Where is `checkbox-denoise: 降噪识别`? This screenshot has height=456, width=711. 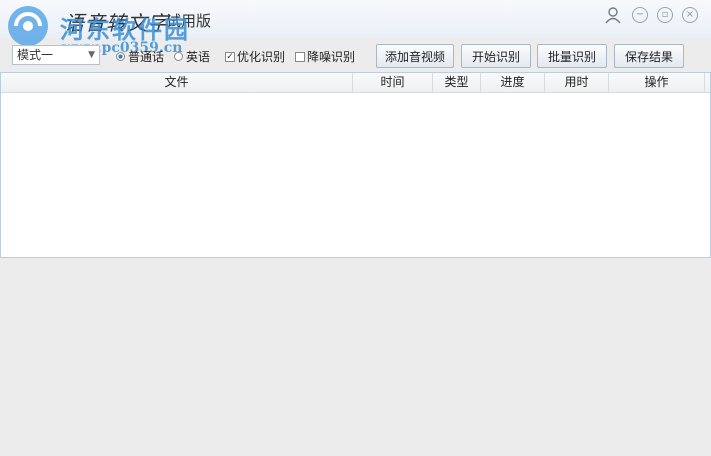 checkbox-denoise: 降噪识别 is located at coordinates (325, 56).